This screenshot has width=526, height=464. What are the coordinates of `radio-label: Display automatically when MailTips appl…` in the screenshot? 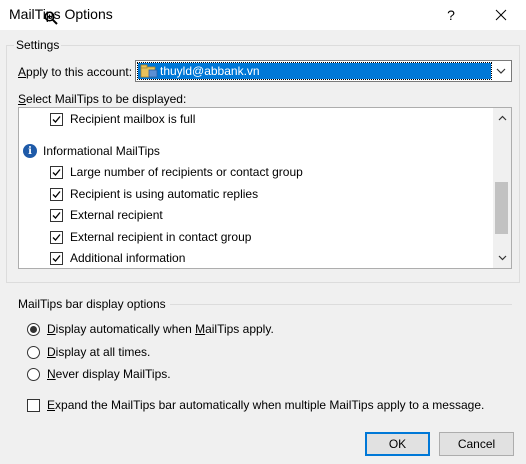 It's located at (160, 329).